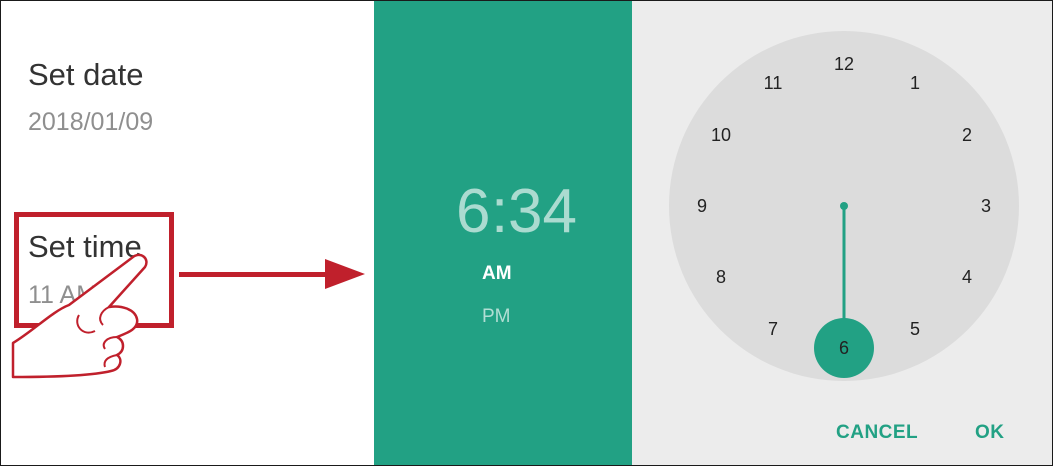  I want to click on clock-number-12: 12, so click(844, 64).